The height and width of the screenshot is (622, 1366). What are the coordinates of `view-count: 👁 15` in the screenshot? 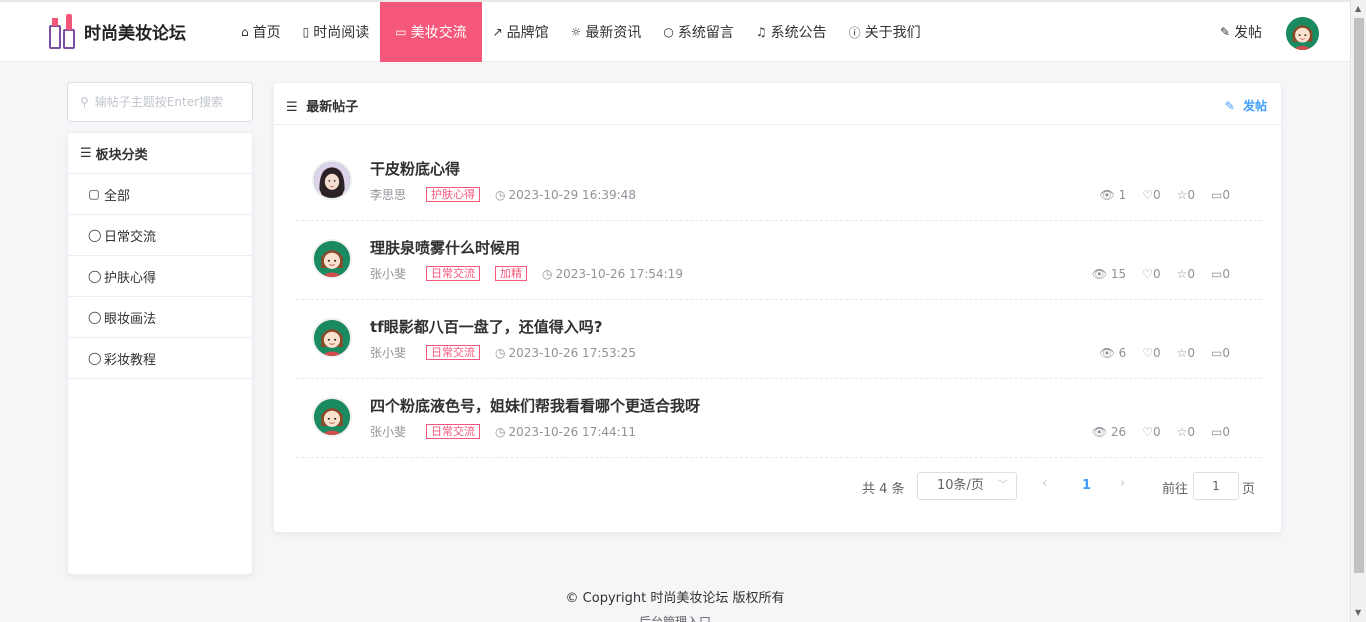 It's located at (1109, 274).